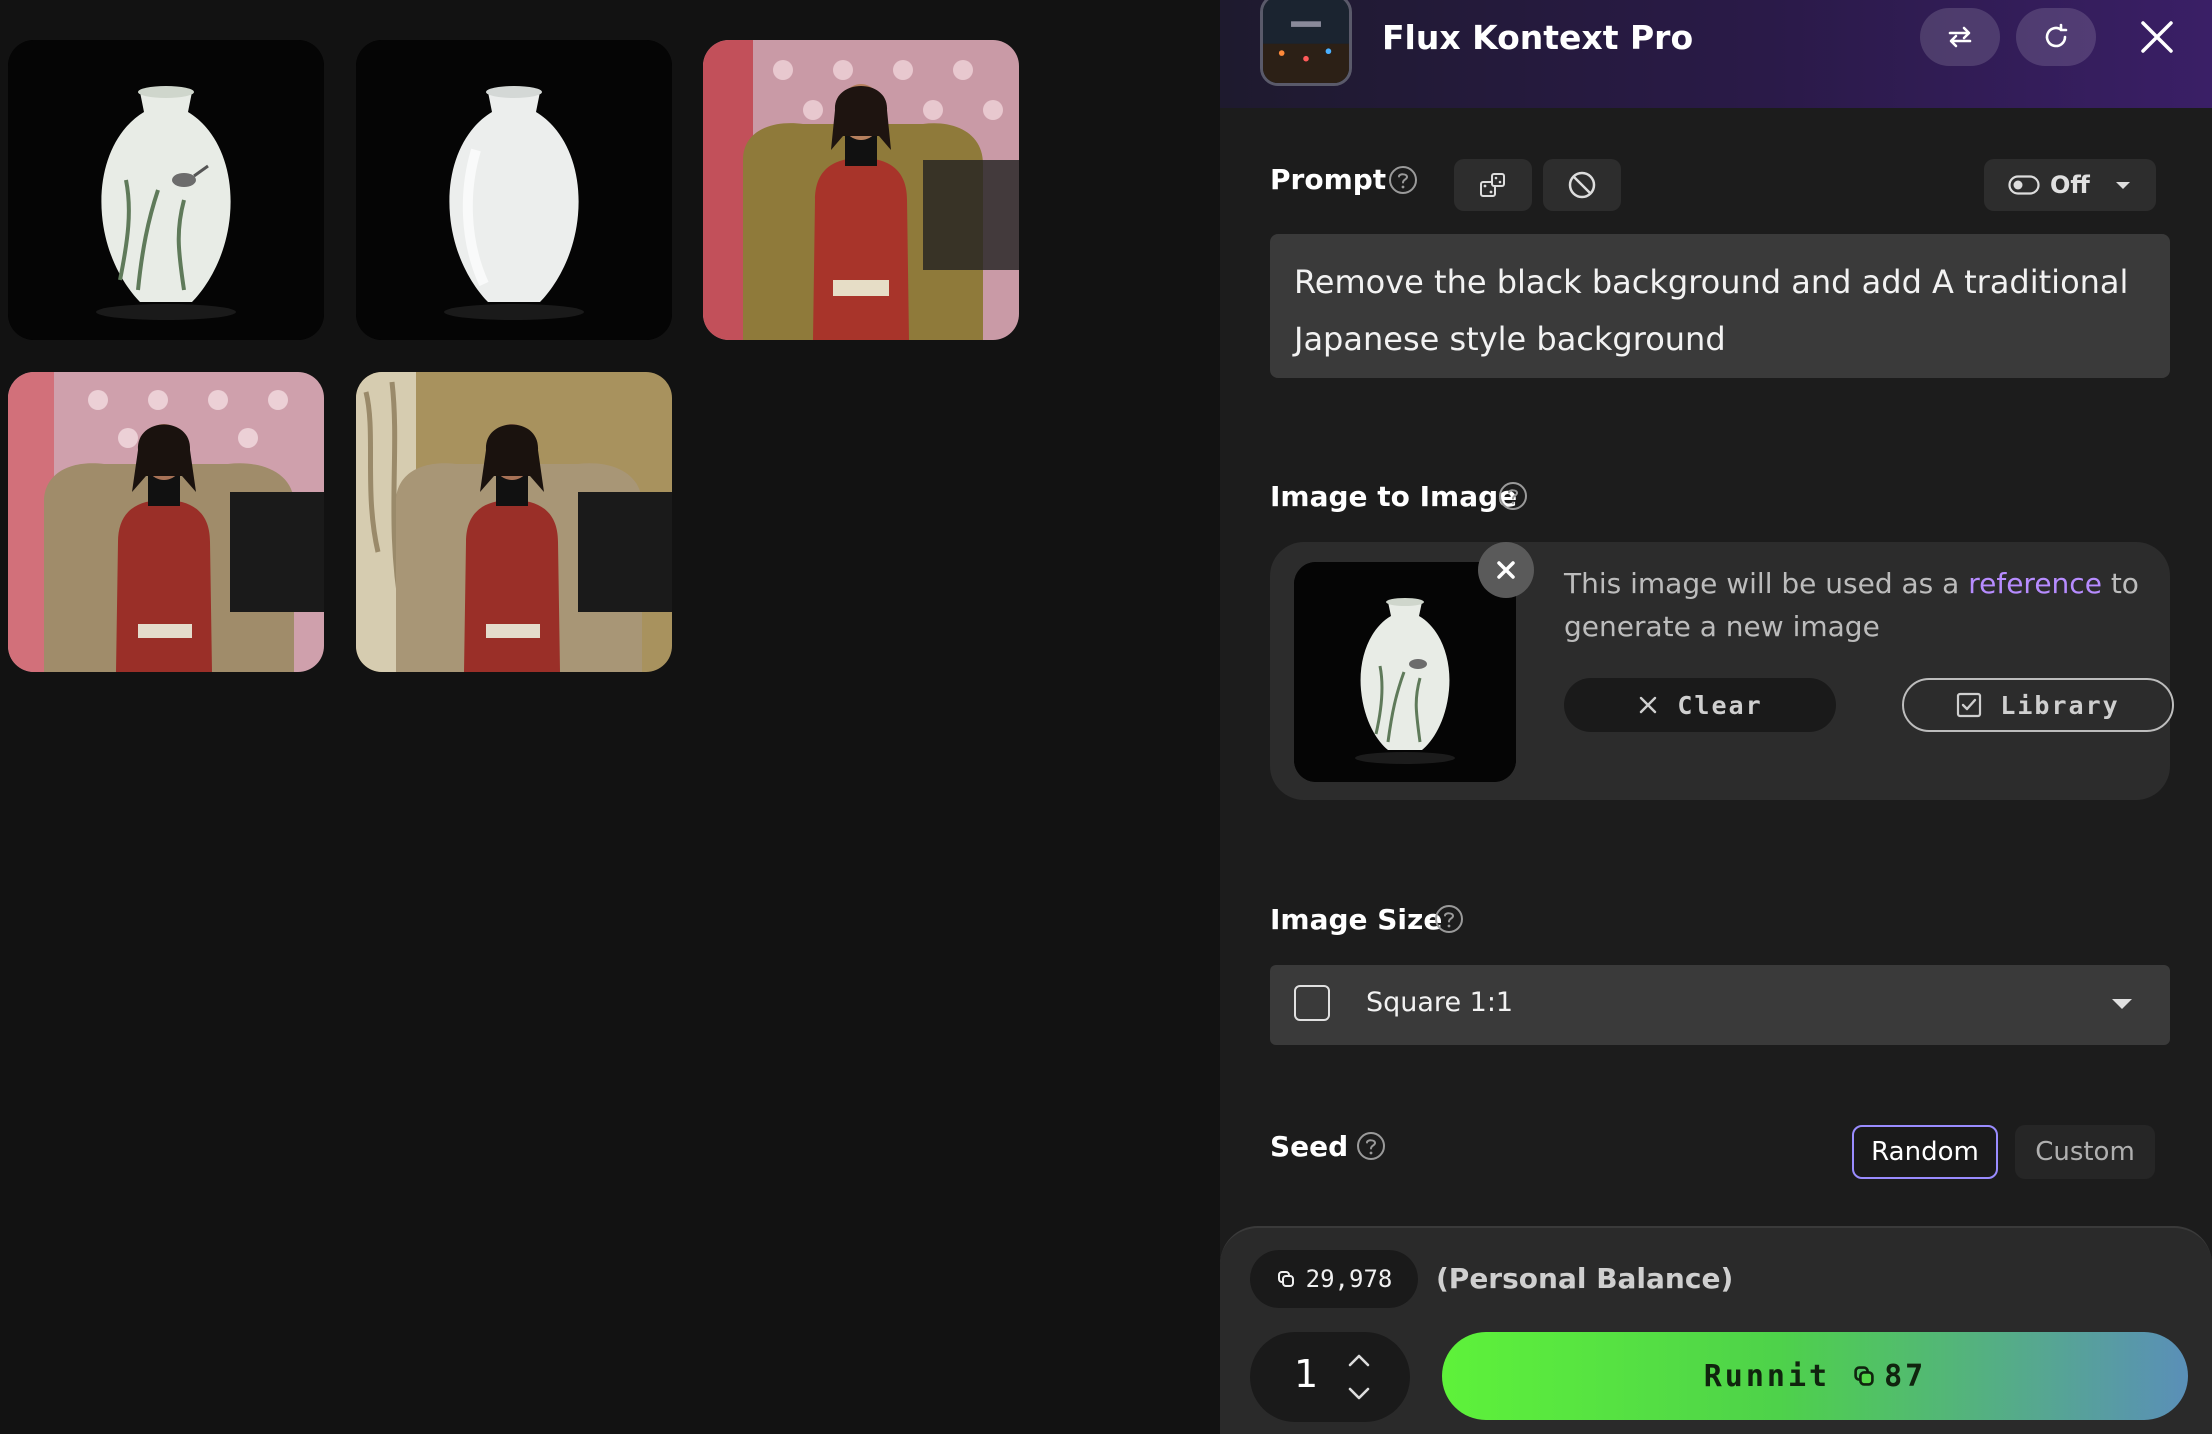 This screenshot has width=2212, height=1434. What do you see at coordinates (2085, 1152) in the screenshot?
I see `seed-custom-button: Custom` at bounding box center [2085, 1152].